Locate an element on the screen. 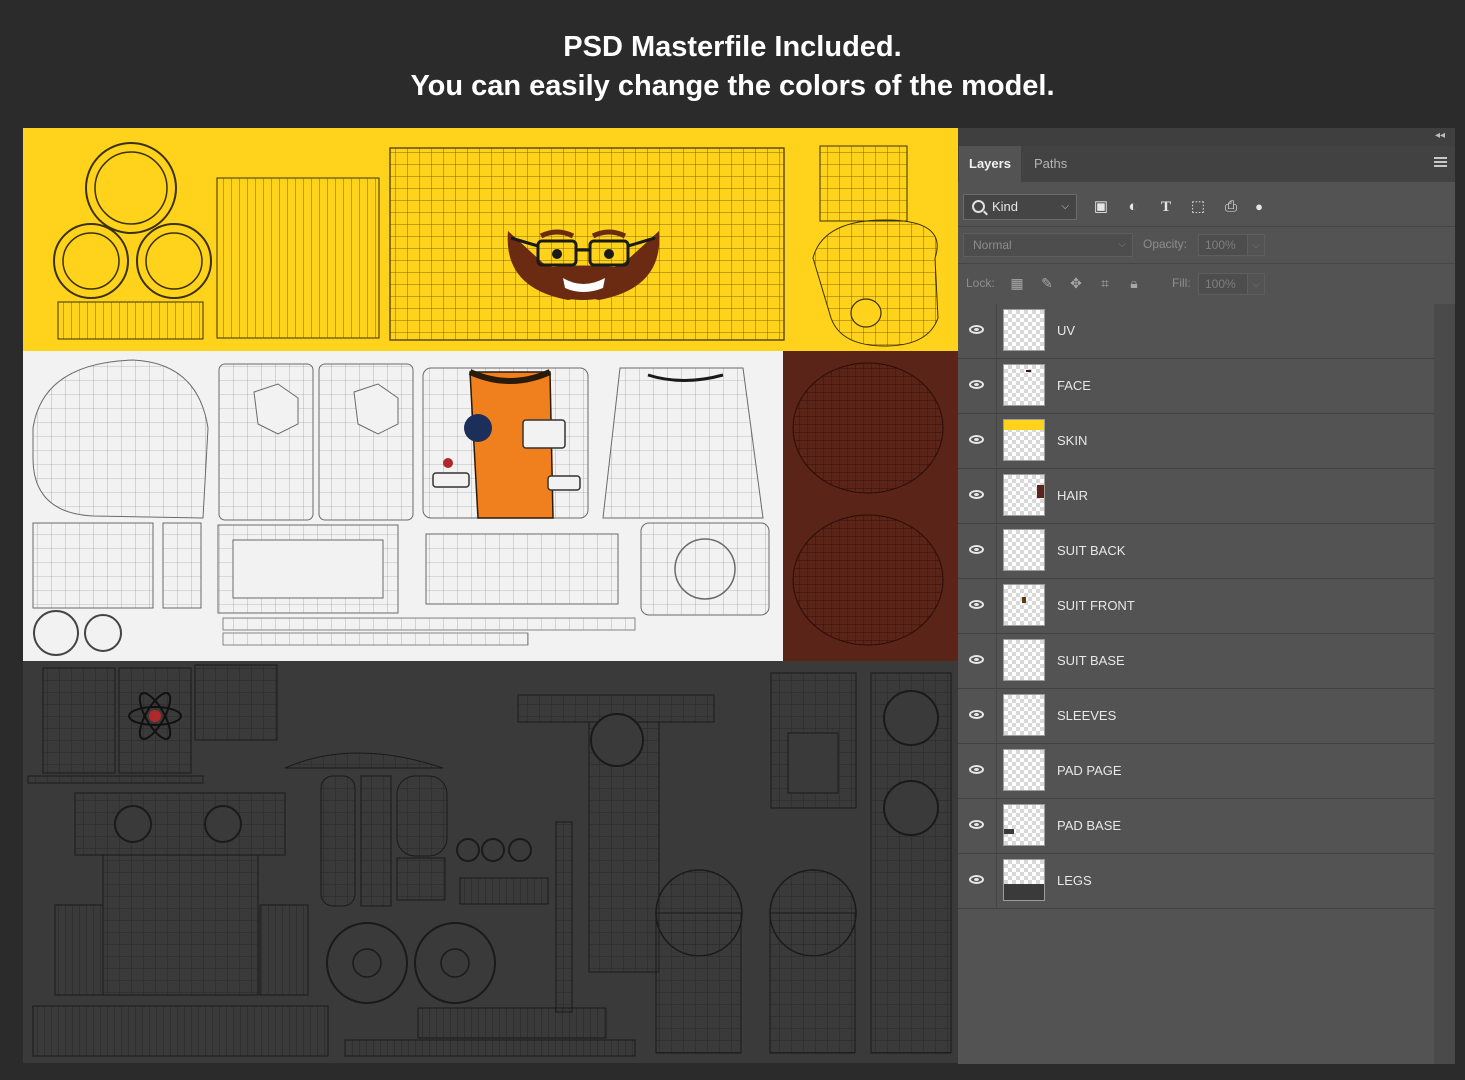 This screenshot has width=1465, height=1080. fill-dropdown-icon: ⌵ is located at coordinates (1256, 284).